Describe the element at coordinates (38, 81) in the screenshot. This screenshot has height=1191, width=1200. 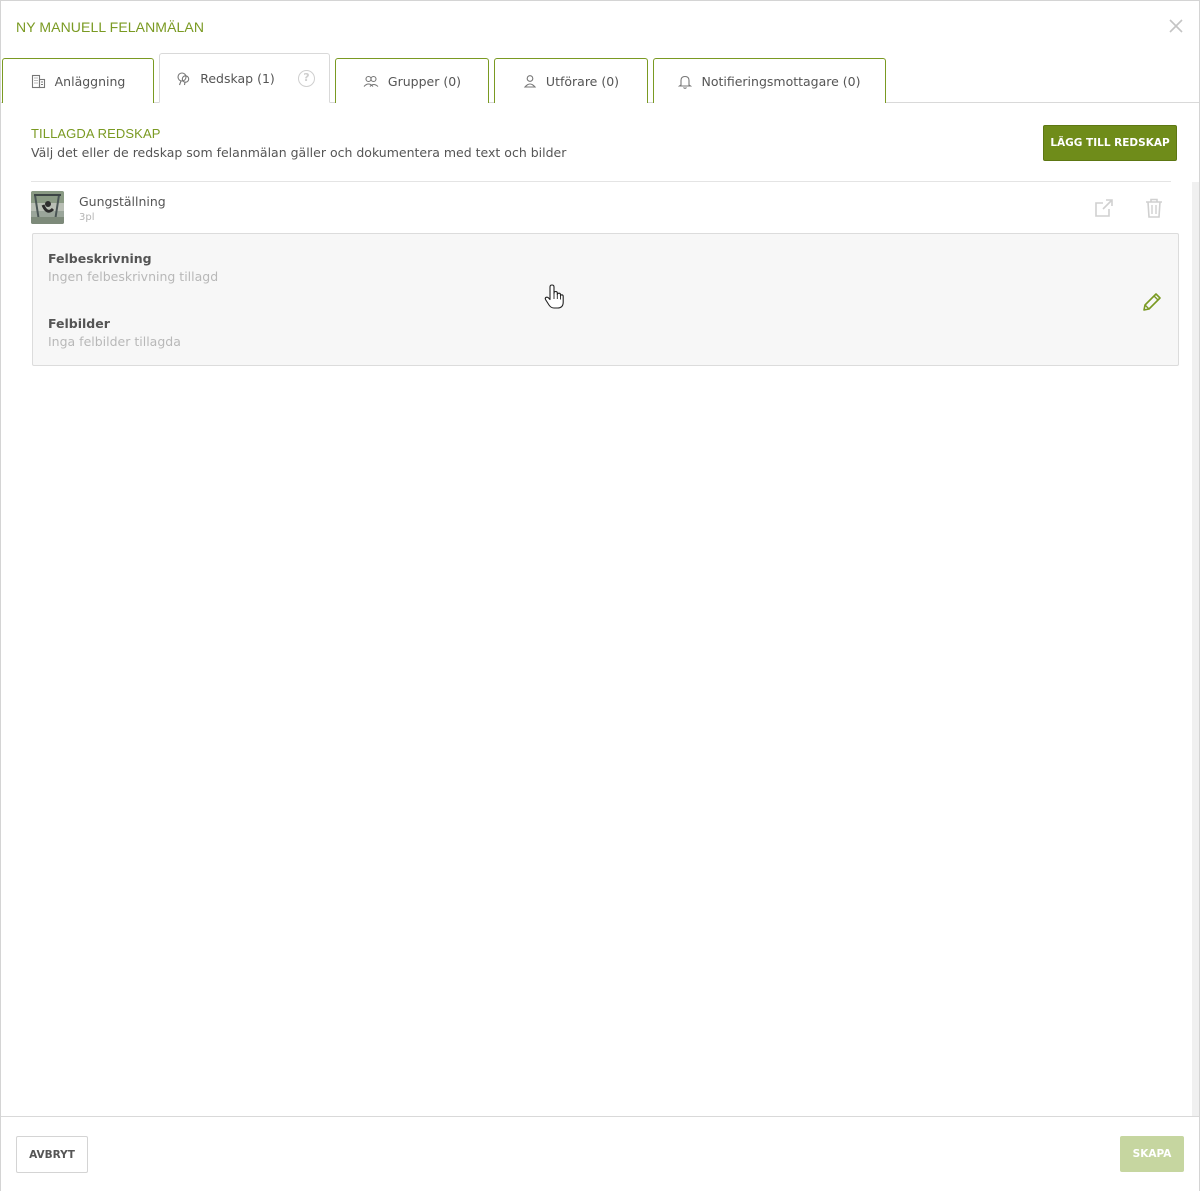
I see `building-icon` at that location.